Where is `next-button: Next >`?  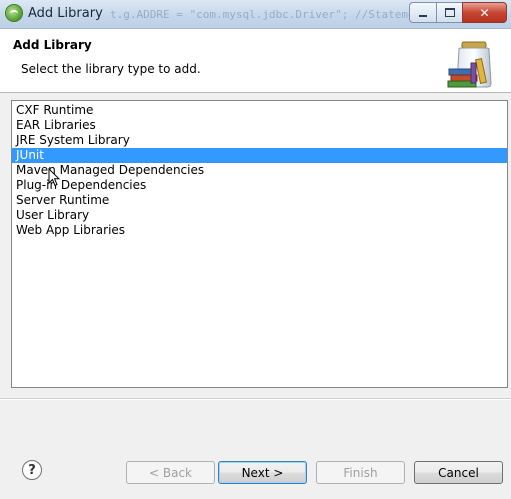
next-button: Next > is located at coordinates (262, 472).